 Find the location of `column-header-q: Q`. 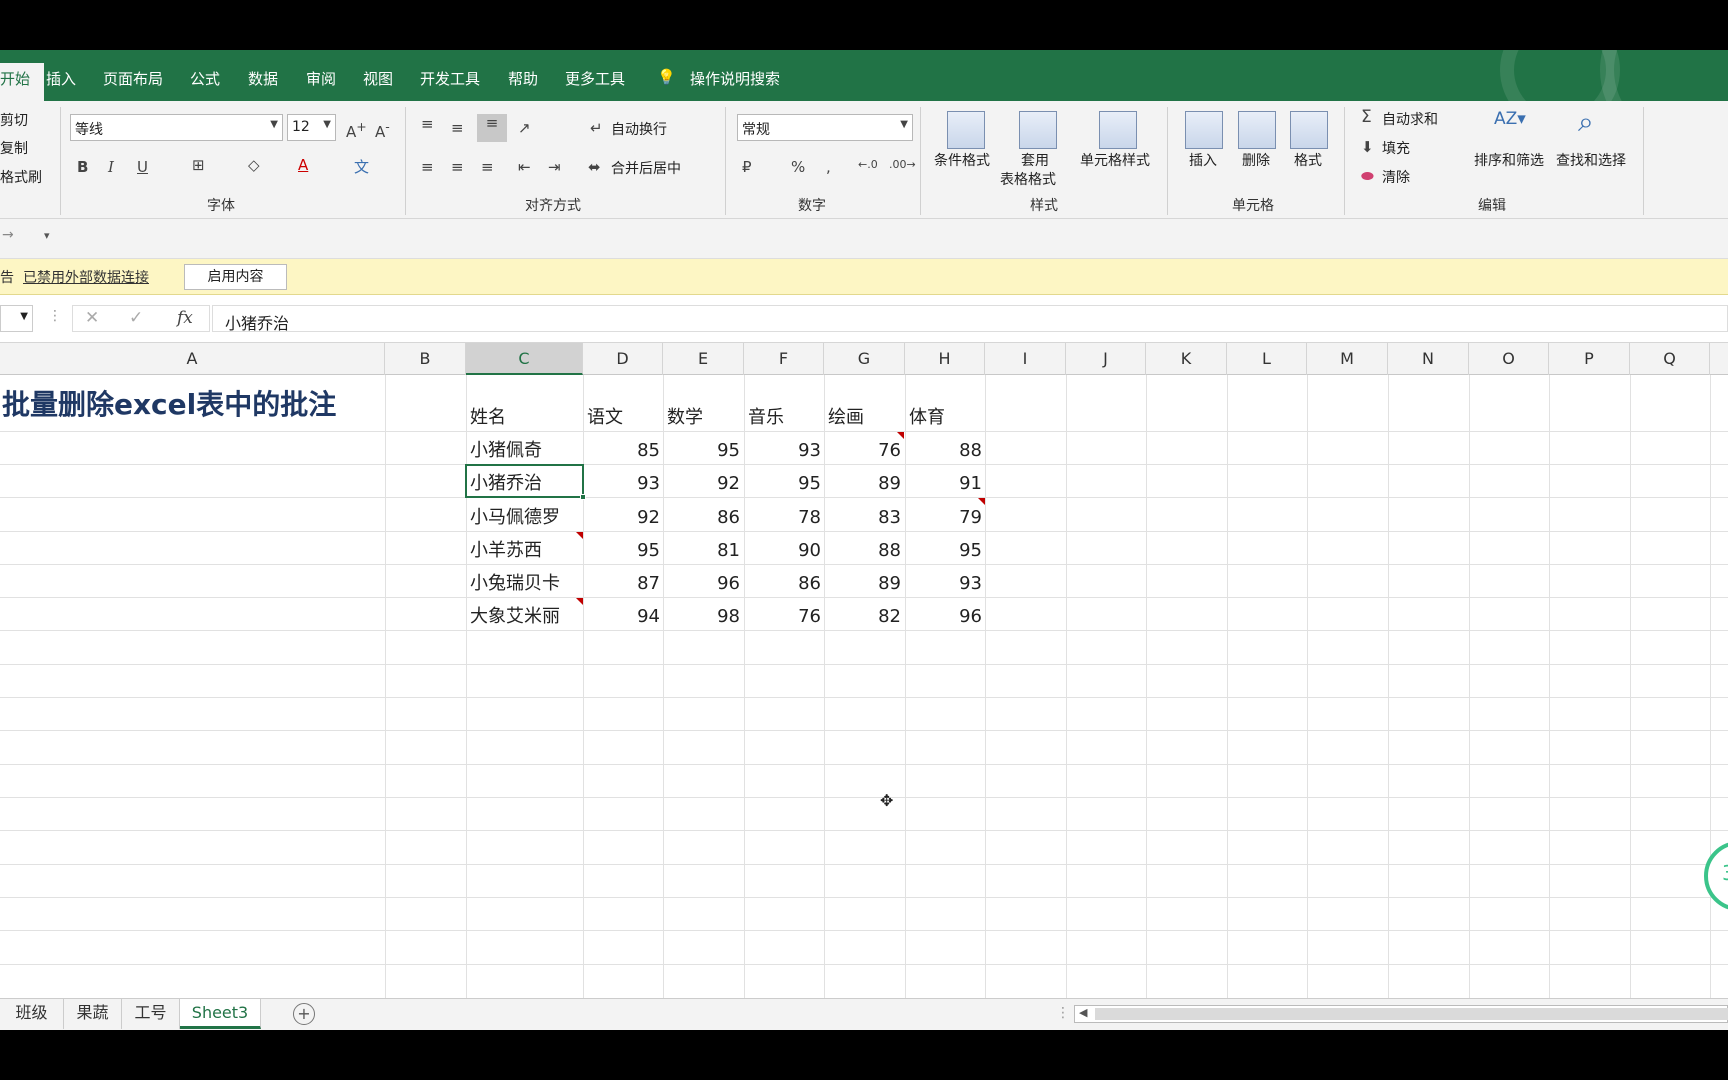

column-header-q: Q is located at coordinates (1670, 359).